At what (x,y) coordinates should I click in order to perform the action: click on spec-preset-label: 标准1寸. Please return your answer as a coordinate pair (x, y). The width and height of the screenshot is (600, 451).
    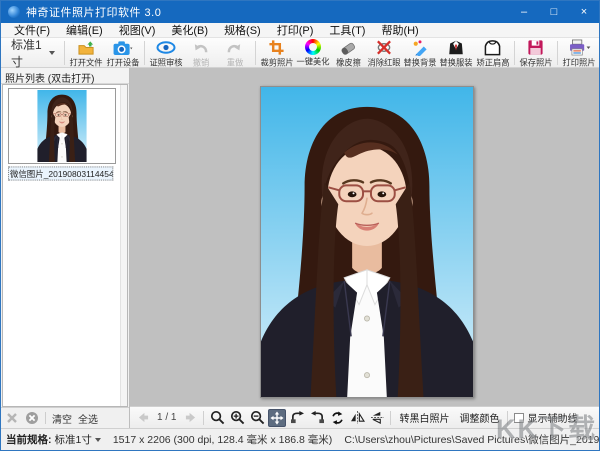
    Looking at the image, I should click on (26, 53).